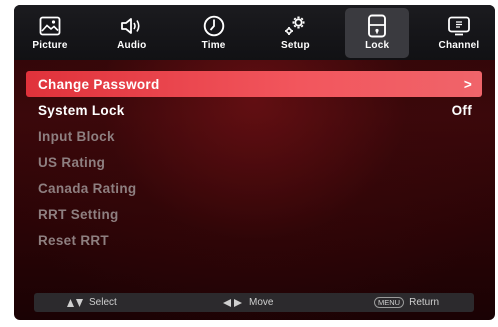 The height and width of the screenshot is (327, 498). What do you see at coordinates (377, 45) in the screenshot?
I see `tab-label: Lock` at bounding box center [377, 45].